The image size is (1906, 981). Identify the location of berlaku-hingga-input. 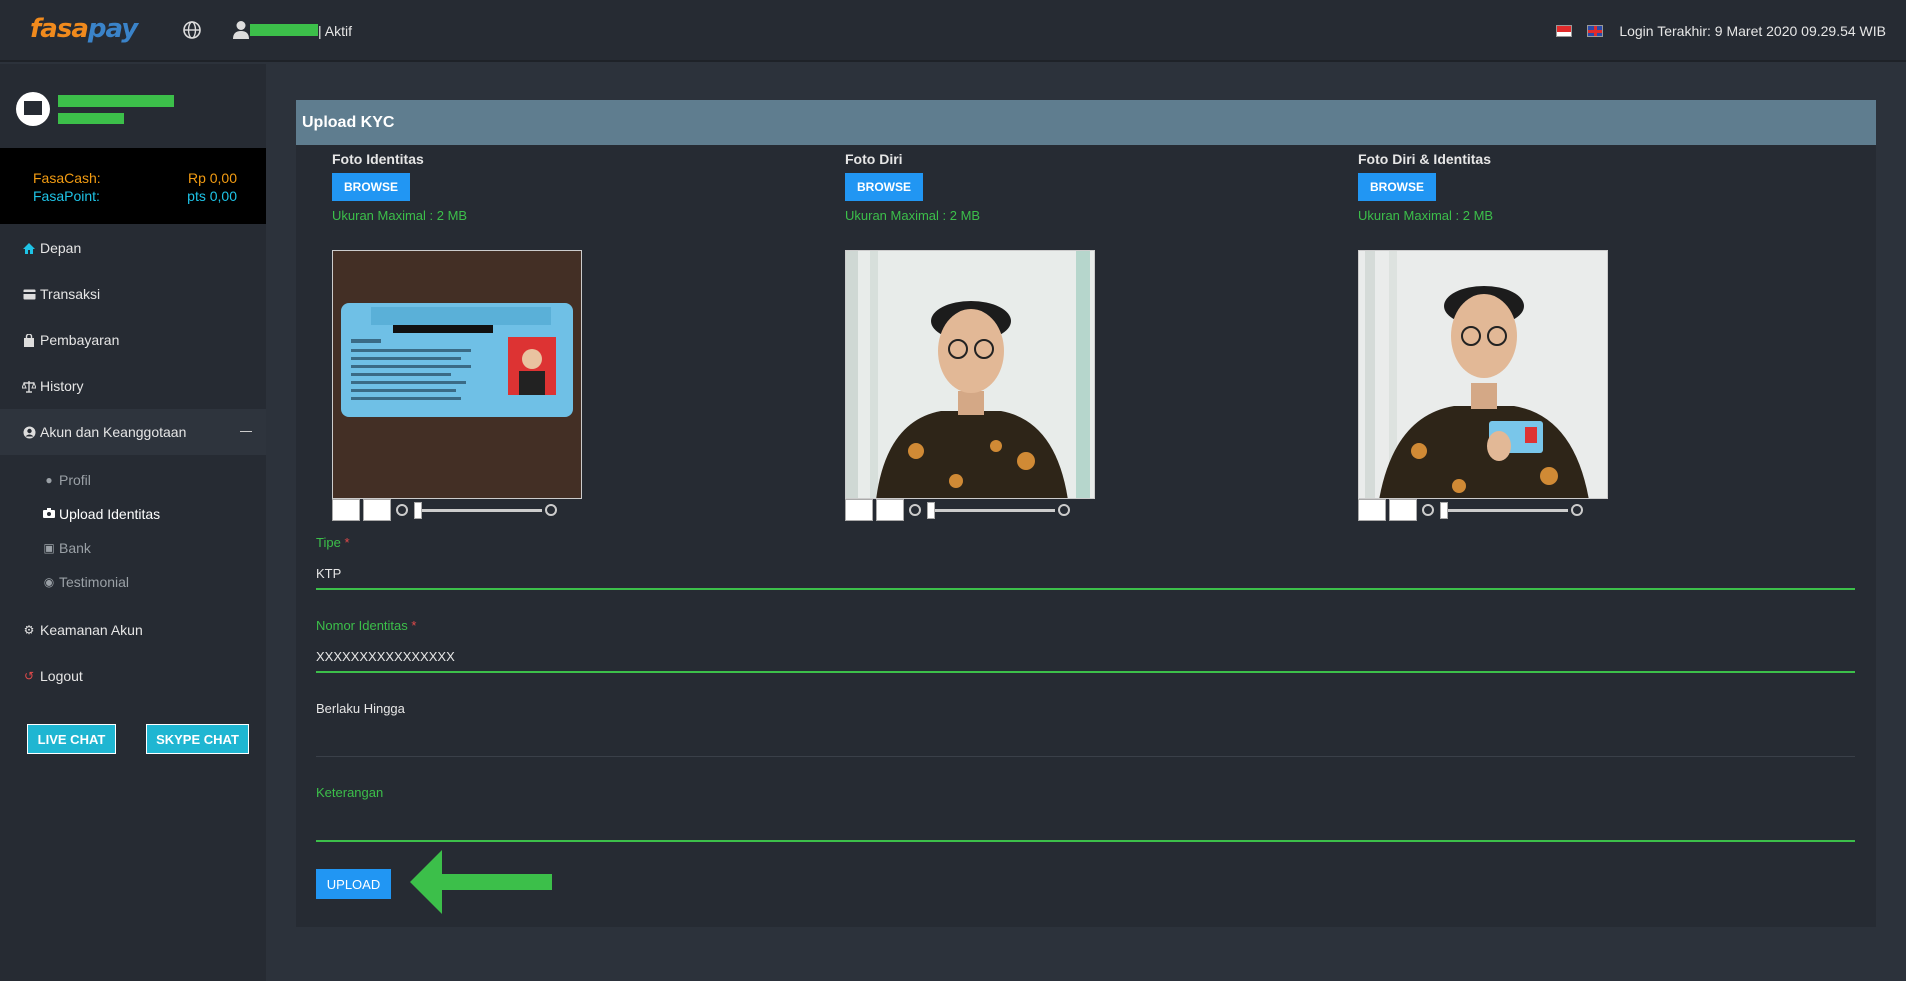
(1085, 769).